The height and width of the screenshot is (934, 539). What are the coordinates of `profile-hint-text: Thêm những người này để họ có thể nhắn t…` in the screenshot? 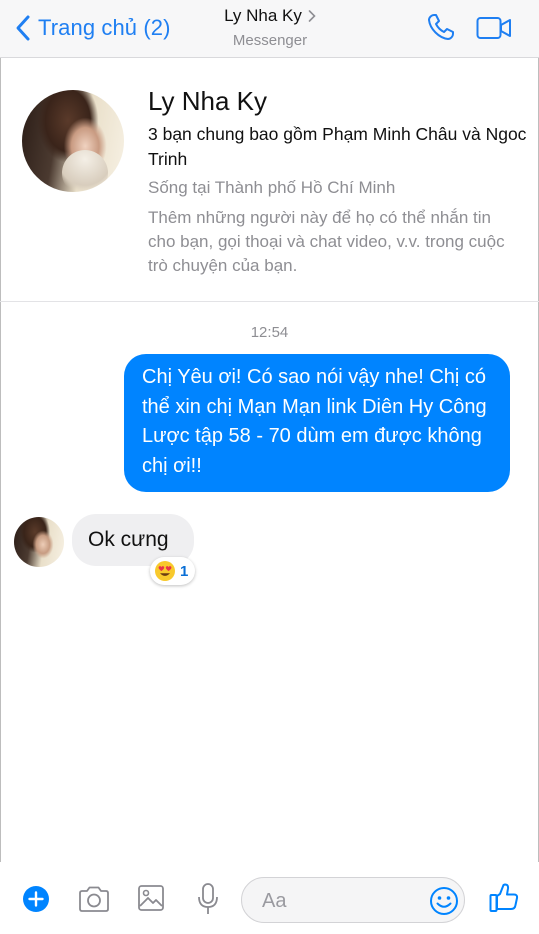 It's located at (326, 241).